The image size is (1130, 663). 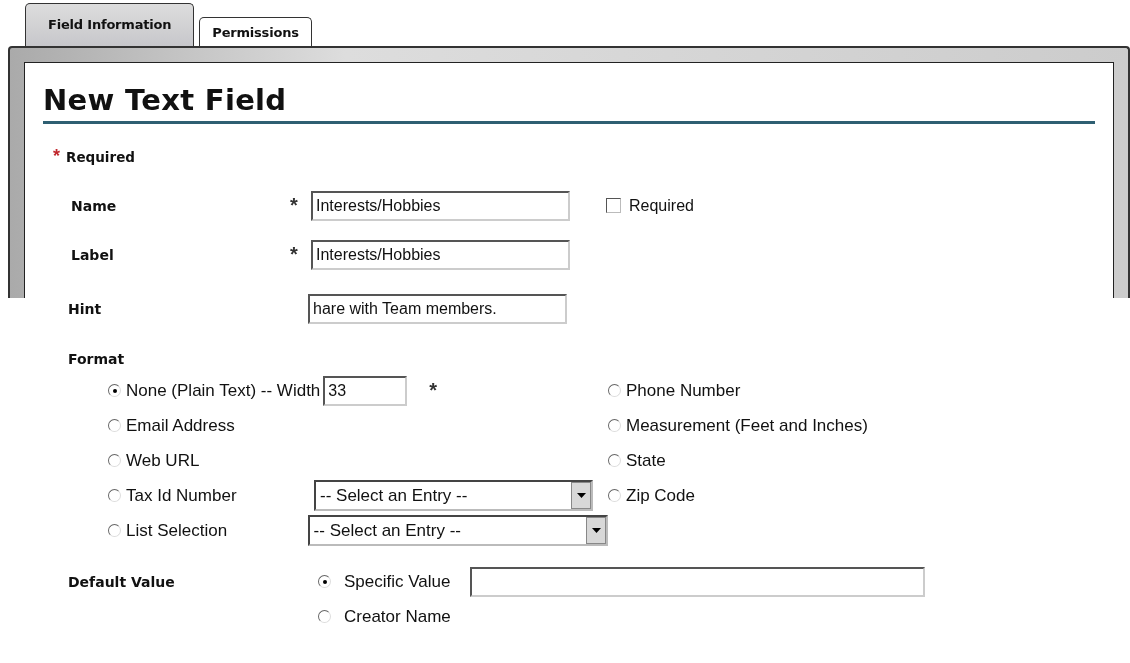 What do you see at coordinates (223, 390) in the screenshot?
I see `option-label: None (Plain Text) -- Width` at bounding box center [223, 390].